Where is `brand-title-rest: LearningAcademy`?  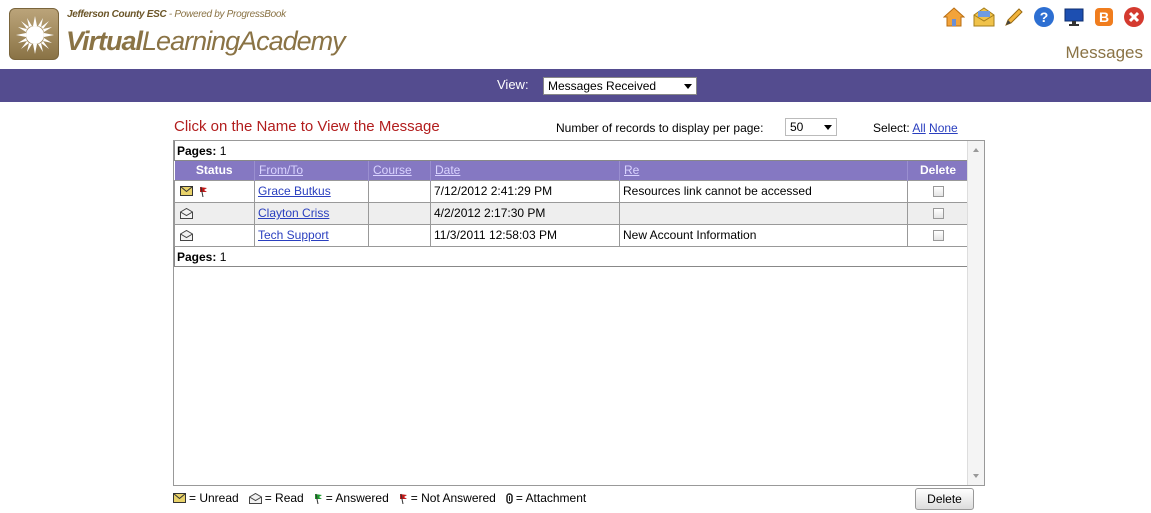
brand-title-rest: LearningAcademy is located at coordinates (244, 41).